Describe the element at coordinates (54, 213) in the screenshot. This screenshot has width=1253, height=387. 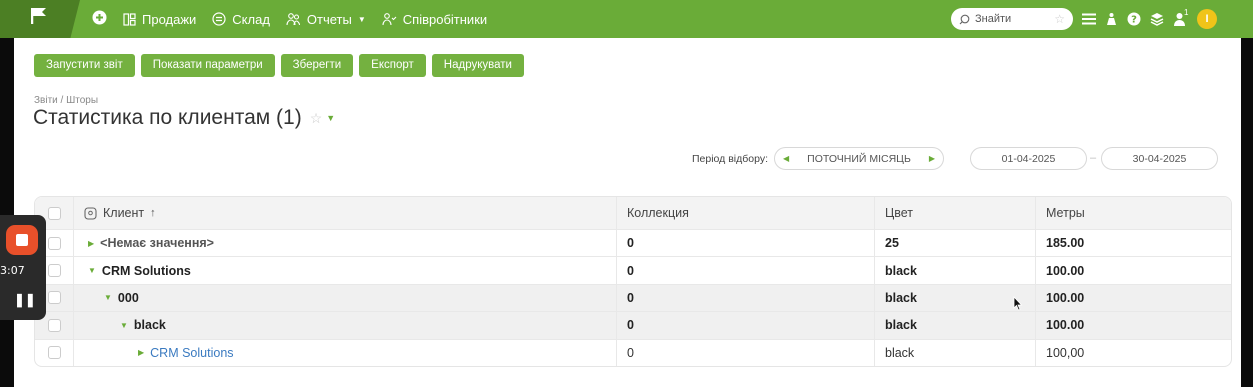
I see `select-all-checkbox` at that location.